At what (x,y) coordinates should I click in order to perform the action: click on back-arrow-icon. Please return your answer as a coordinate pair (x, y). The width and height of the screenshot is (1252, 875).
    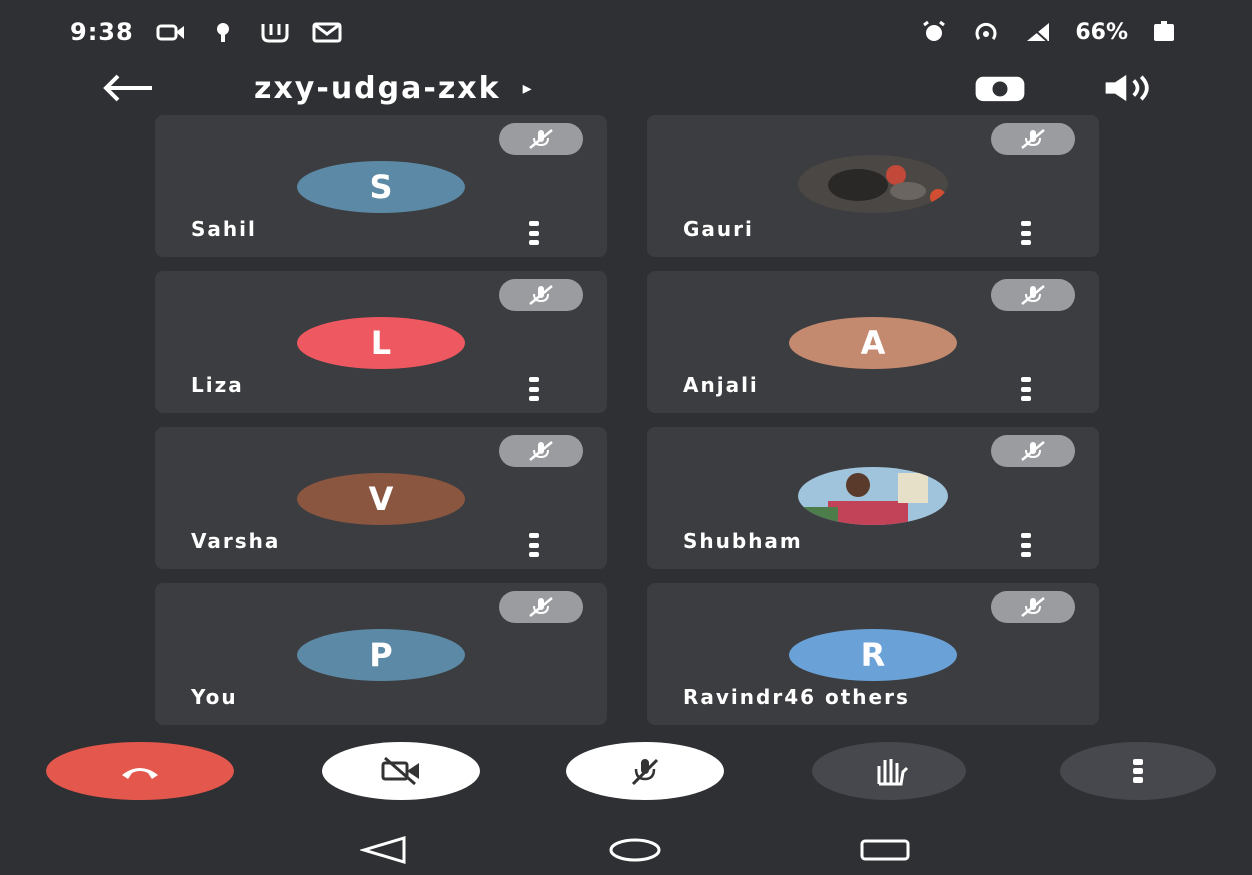
    Looking at the image, I should click on (127, 88).